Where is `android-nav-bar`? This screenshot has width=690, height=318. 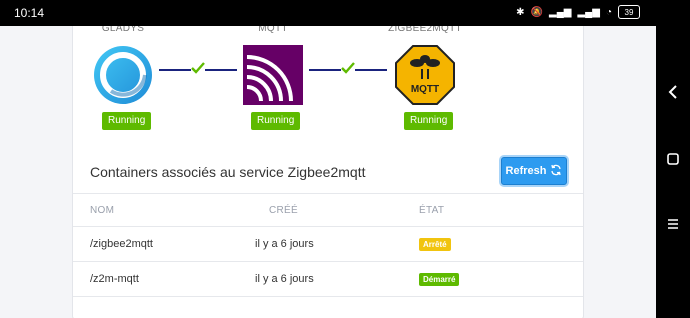 android-nav-bar is located at coordinates (673, 159).